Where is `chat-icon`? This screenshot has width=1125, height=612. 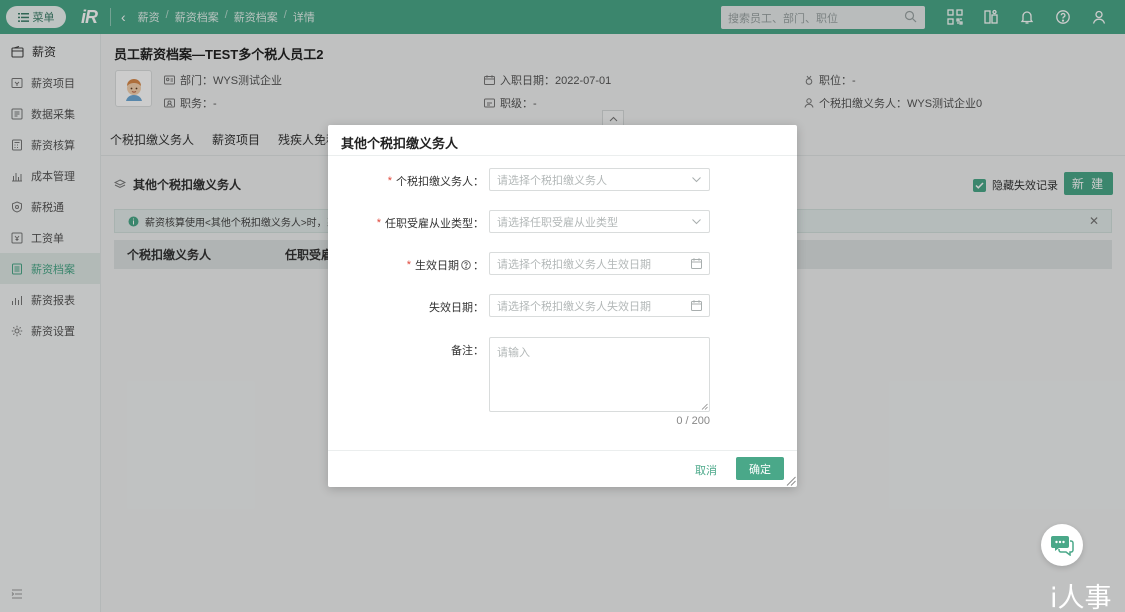
chat-icon is located at coordinates (1062, 546).